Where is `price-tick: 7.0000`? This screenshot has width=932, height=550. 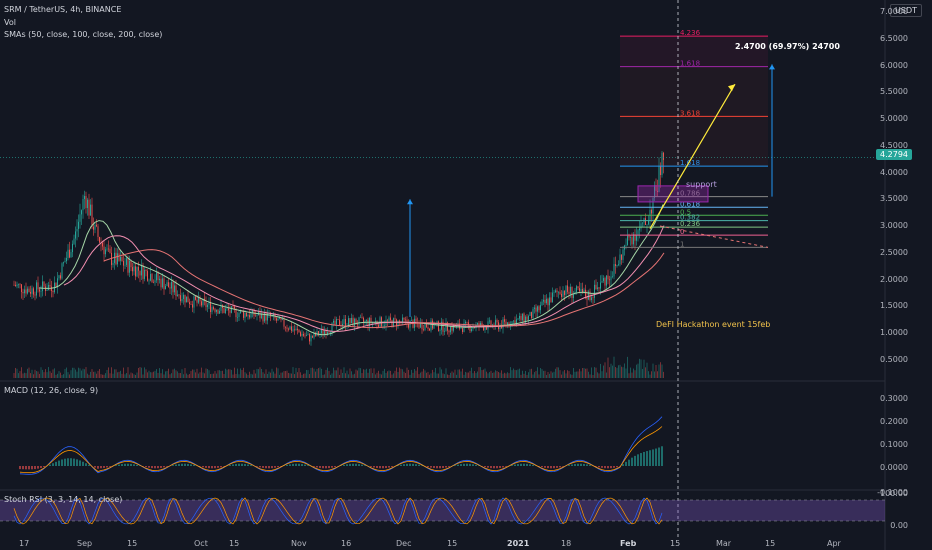 price-tick: 7.0000 is located at coordinates (894, 11).